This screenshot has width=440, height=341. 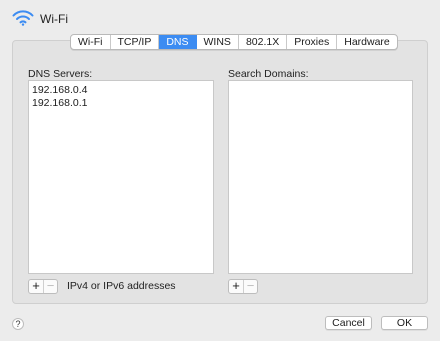 What do you see at coordinates (50, 286) in the screenshot?
I see `remove-dns-button: −` at bounding box center [50, 286].